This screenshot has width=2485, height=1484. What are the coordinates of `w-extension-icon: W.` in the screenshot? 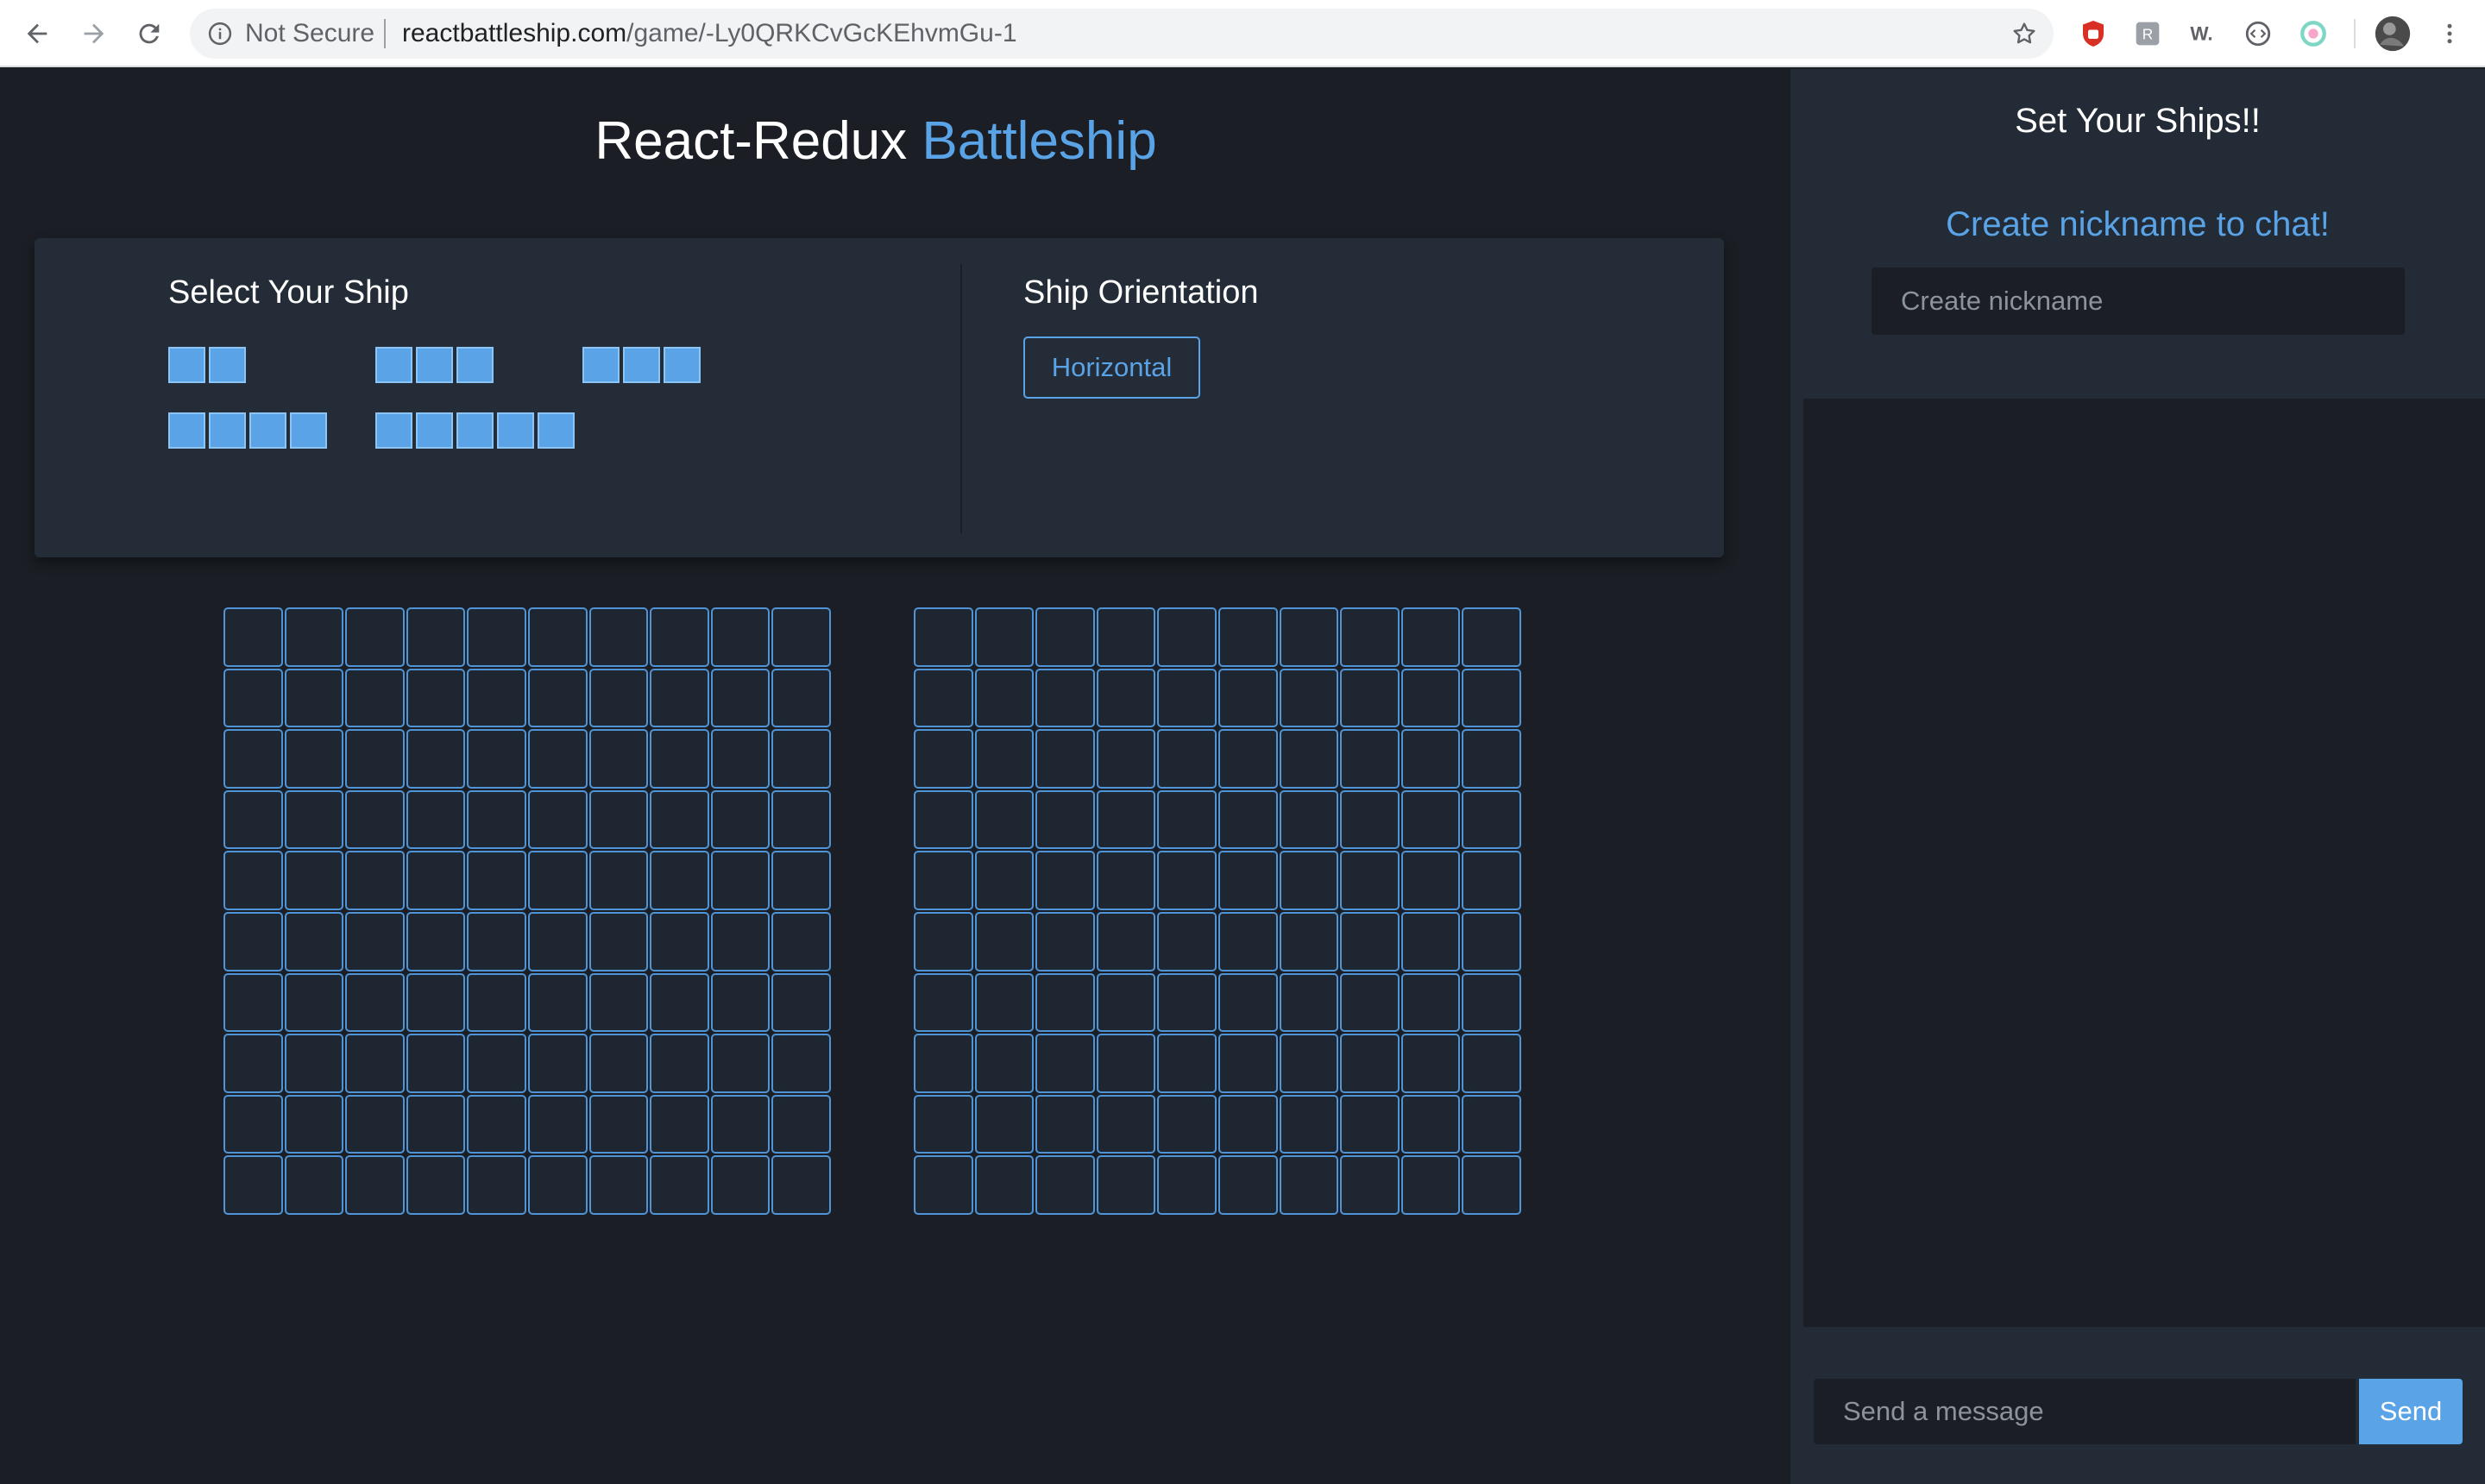 It's located at (2203, 34).